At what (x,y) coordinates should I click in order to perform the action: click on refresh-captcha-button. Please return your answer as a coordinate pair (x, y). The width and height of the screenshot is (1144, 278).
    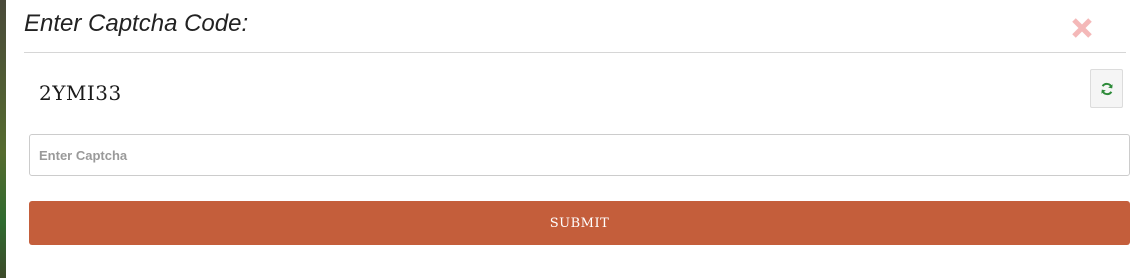
    Looking at the image, I should click on (1106, 88).